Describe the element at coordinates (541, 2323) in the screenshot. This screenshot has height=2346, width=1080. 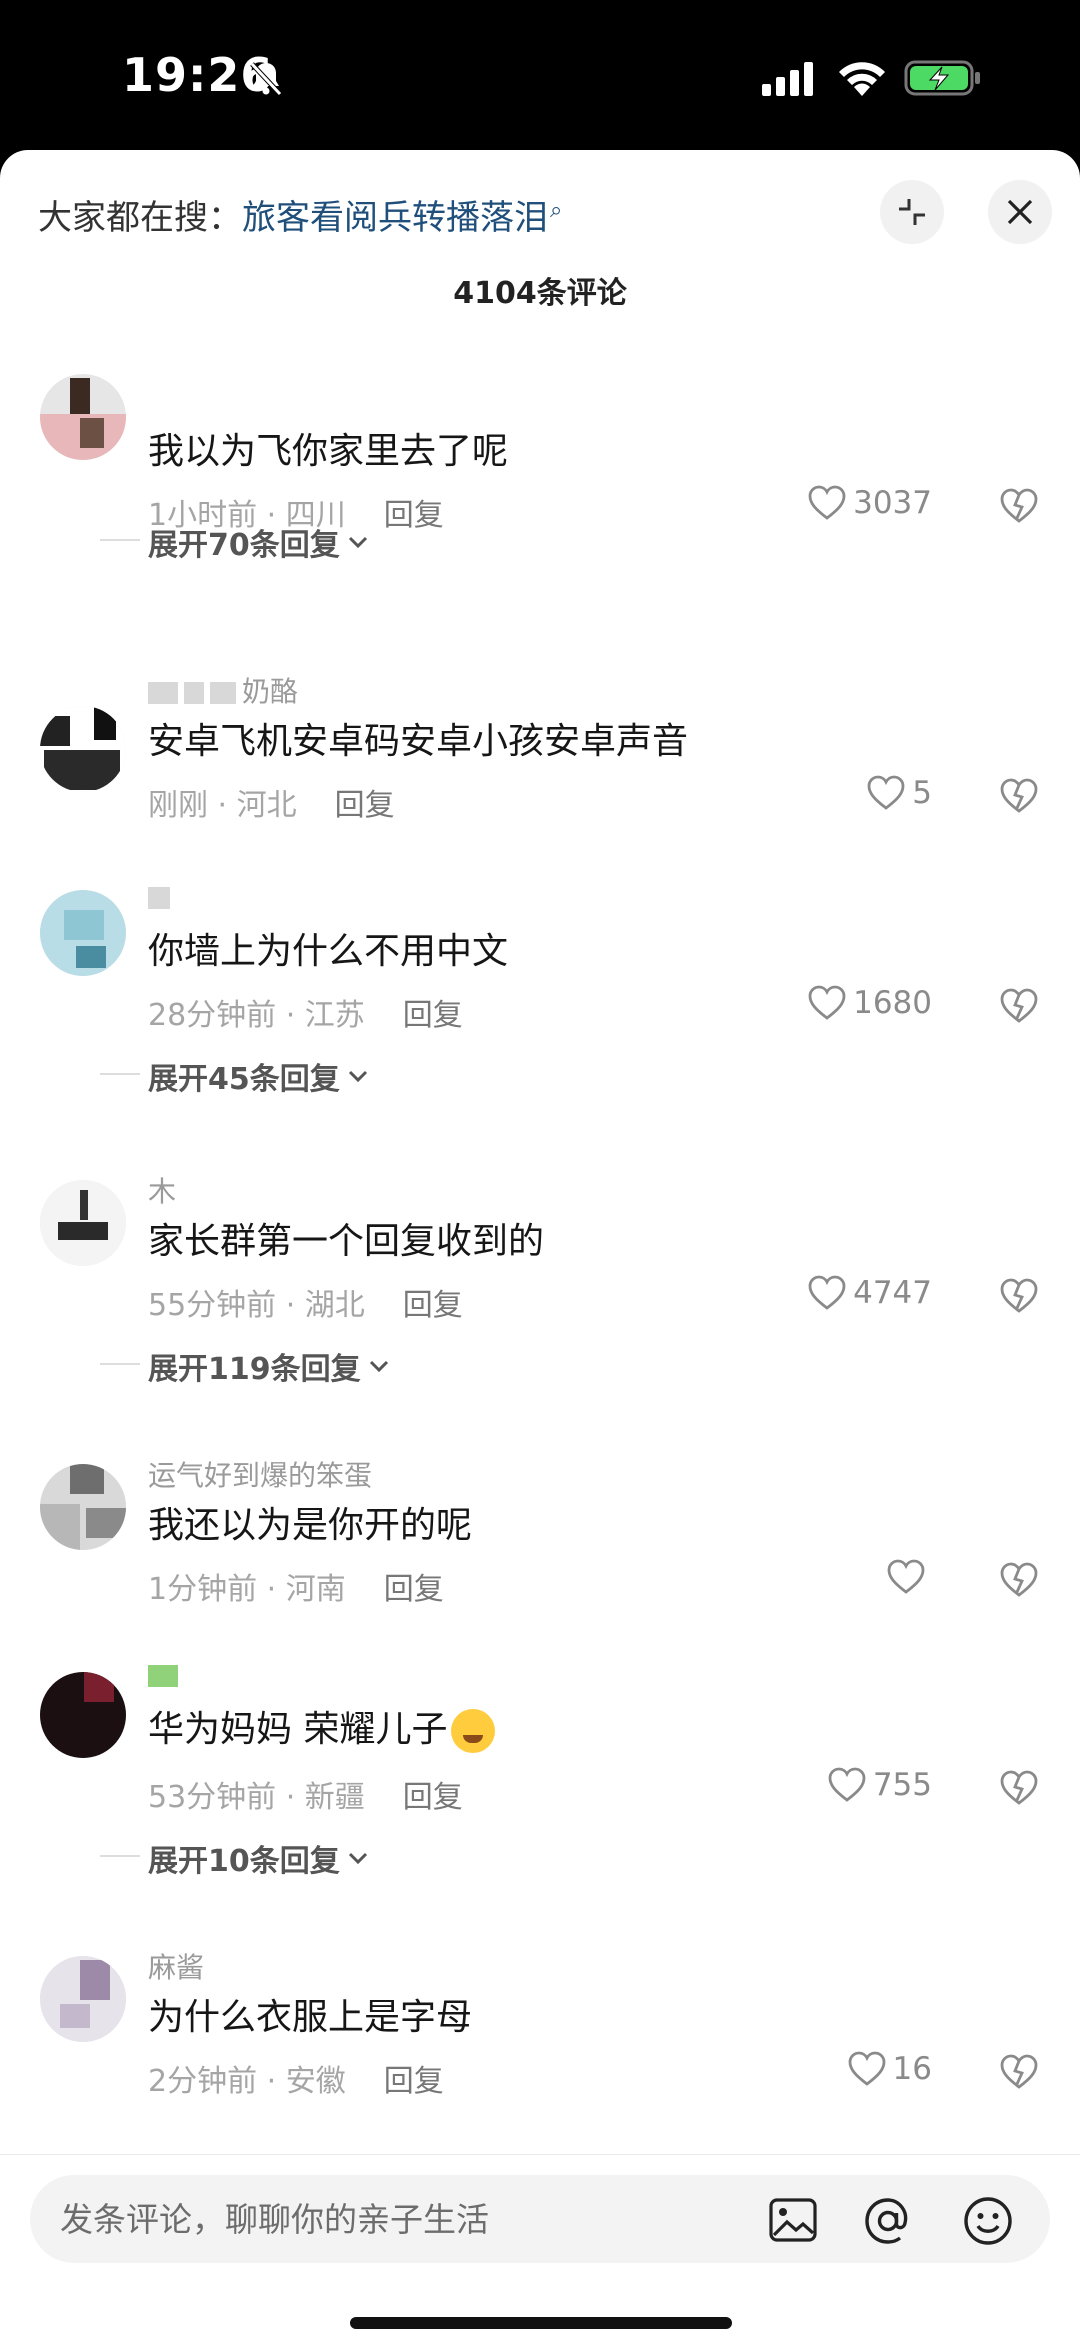
I see `home-indicator` at that location.